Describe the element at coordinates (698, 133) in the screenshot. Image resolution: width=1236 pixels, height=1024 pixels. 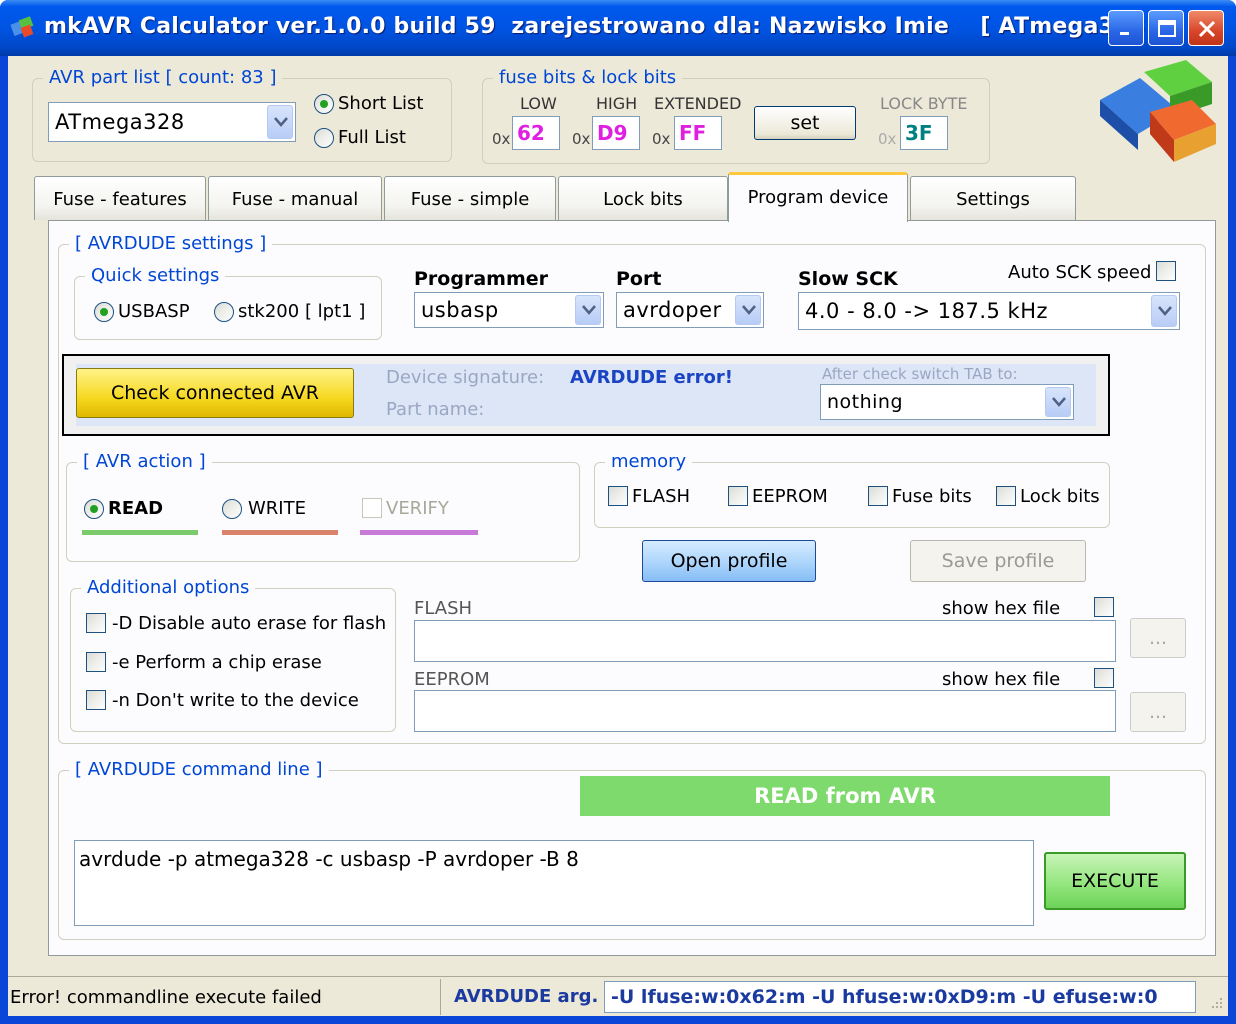
I see `extended-fuse-field: FF` at that location.